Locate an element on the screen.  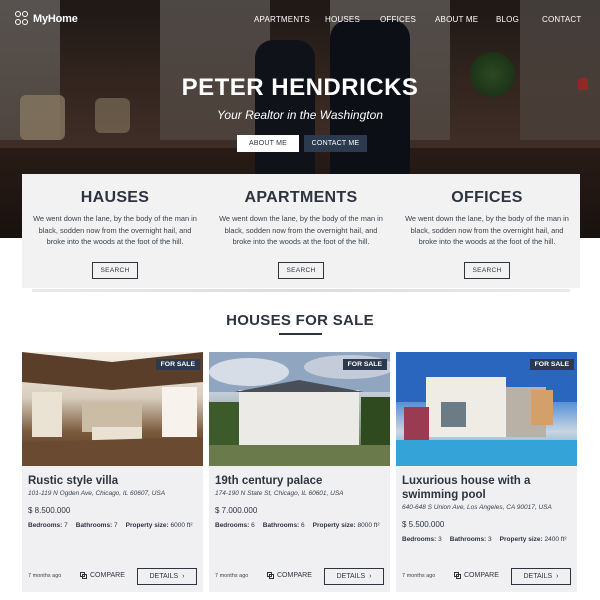
brand-name: MyHome is located at coordinates (55, 19).